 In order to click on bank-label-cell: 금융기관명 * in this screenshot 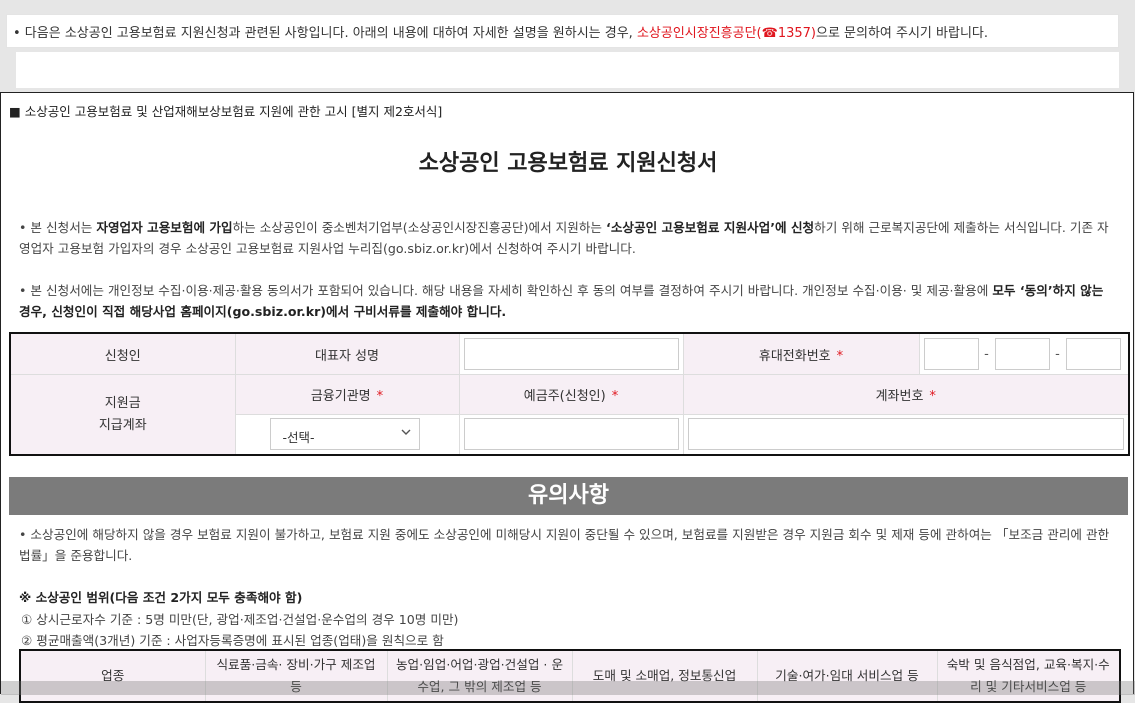, I will do `click(347, 394)`.